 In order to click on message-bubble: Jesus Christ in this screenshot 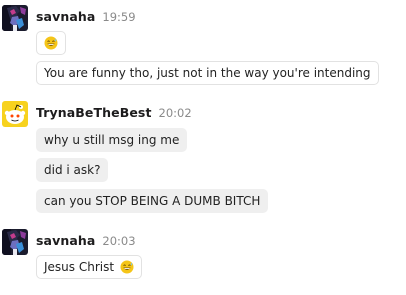, I will do `click(89, 267)`.